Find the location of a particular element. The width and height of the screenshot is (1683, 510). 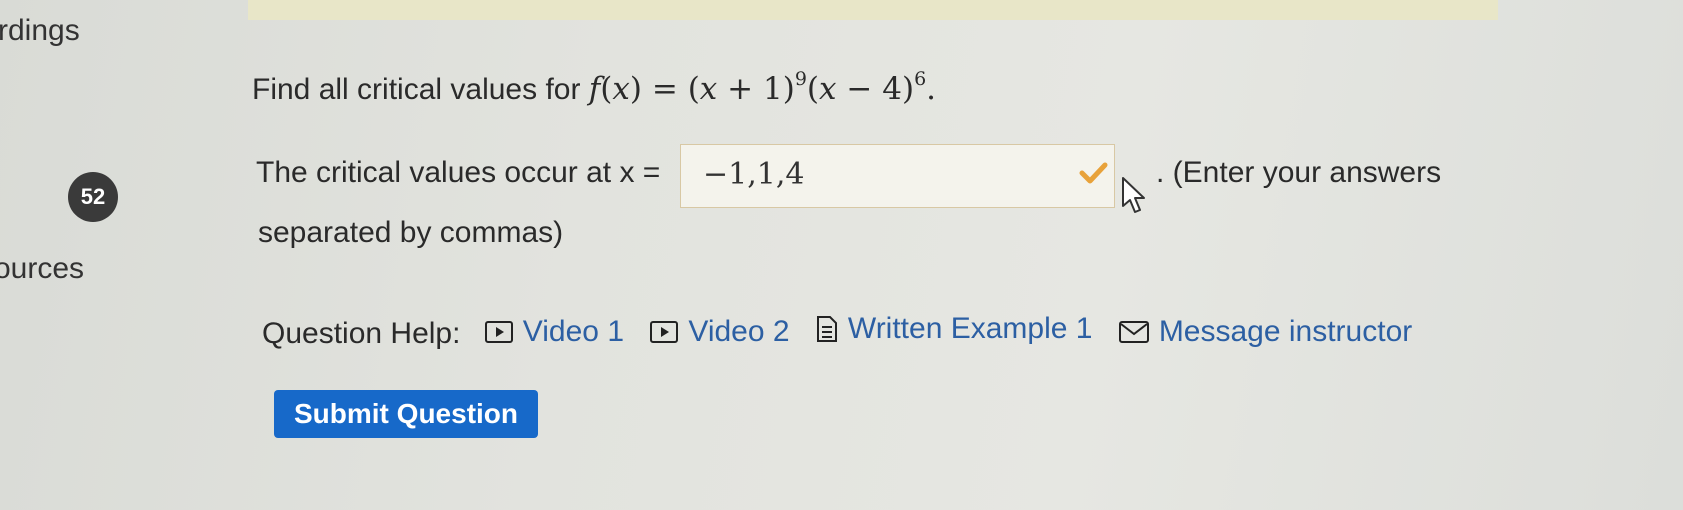

prompt-text: Find all critical values for is located at coordinates (416, 89).